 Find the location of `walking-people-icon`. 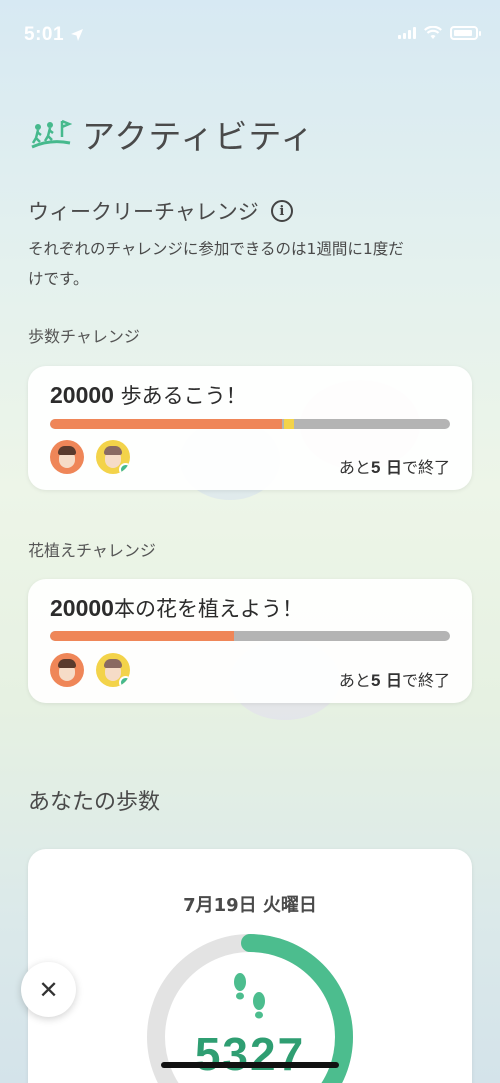

walking-people-icon is located at coordinates (51, 134).